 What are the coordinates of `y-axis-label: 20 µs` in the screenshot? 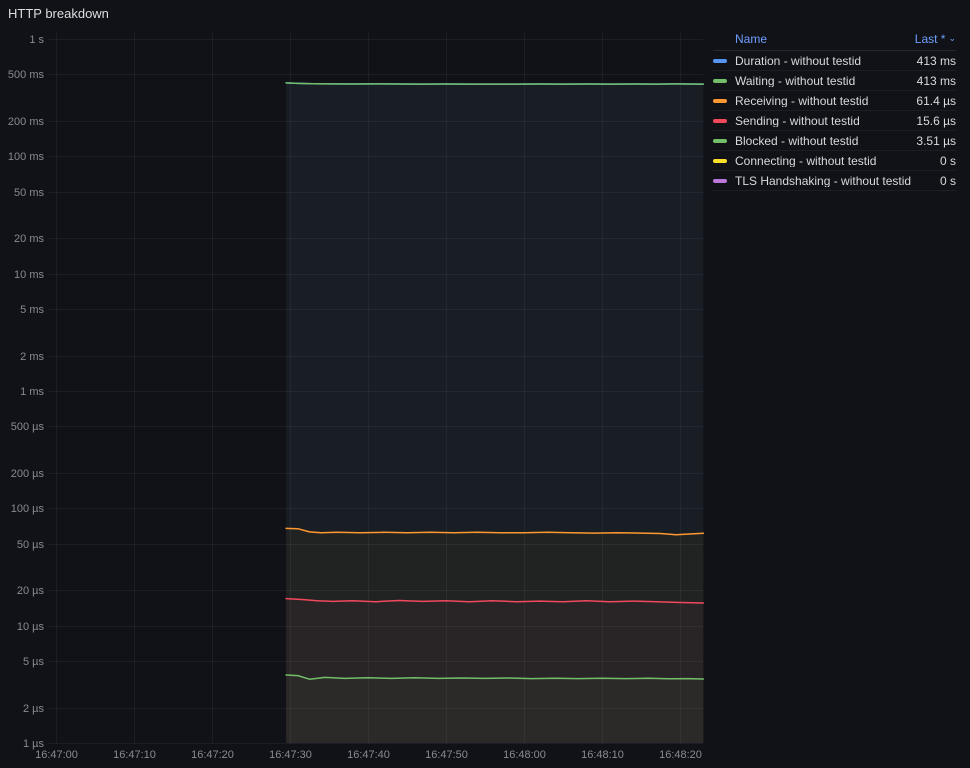 It's located at (31, 591).